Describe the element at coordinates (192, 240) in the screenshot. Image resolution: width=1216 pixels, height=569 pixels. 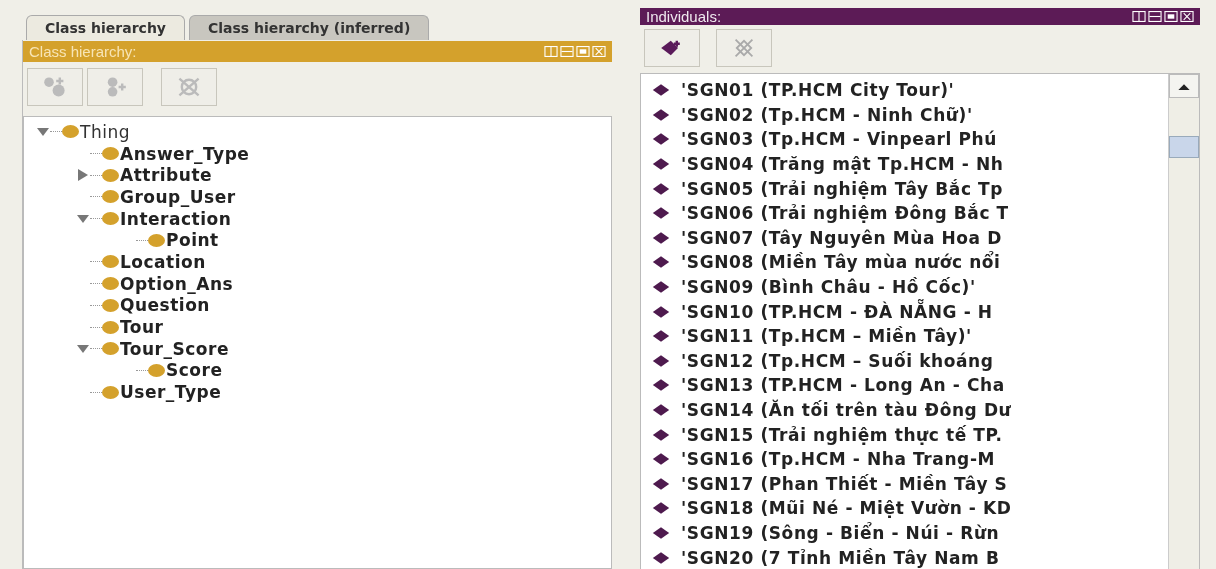
I see `class-label: Point` at that location.